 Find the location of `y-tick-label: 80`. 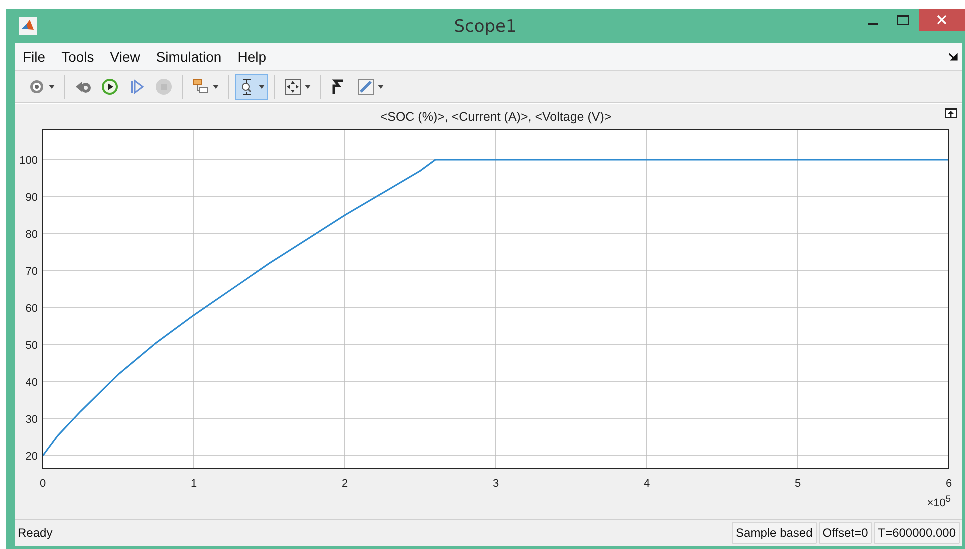

y-tick-label: 80 is located at coordinates (32, 235).